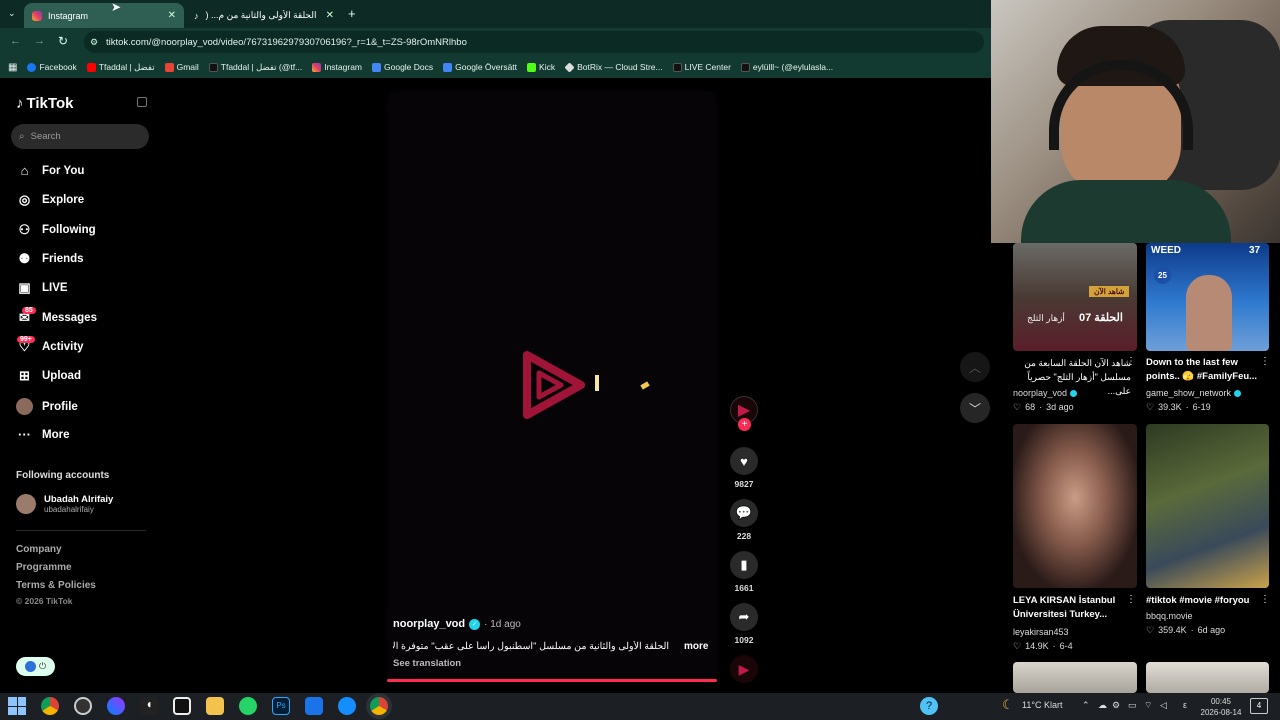  What do you see at coordinates (701, 67) in the screenshot?
I see `bookmark-live-center: LIVE Center` at bounding box center [701, 67].